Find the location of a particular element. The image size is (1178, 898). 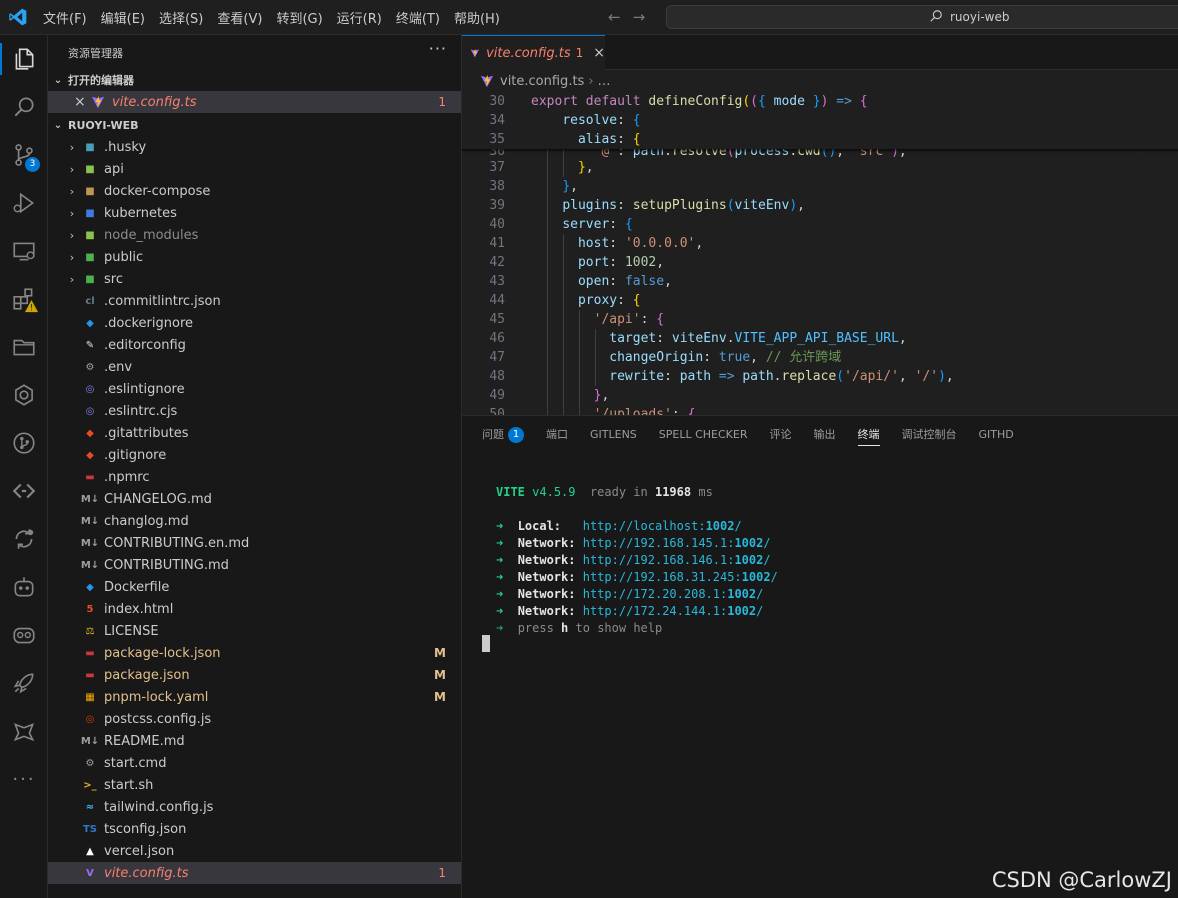

file-item: M↓ README.md is located at coordinates (254, 741).